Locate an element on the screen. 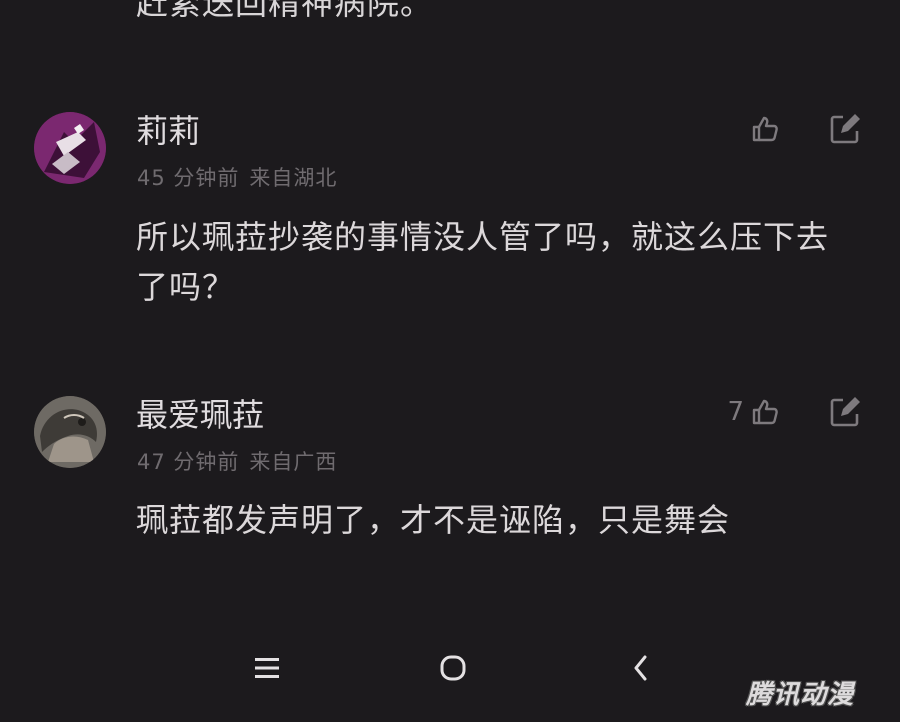 This screenshot has height=722, width=900. menu-button is located at coordinates (267, 668).